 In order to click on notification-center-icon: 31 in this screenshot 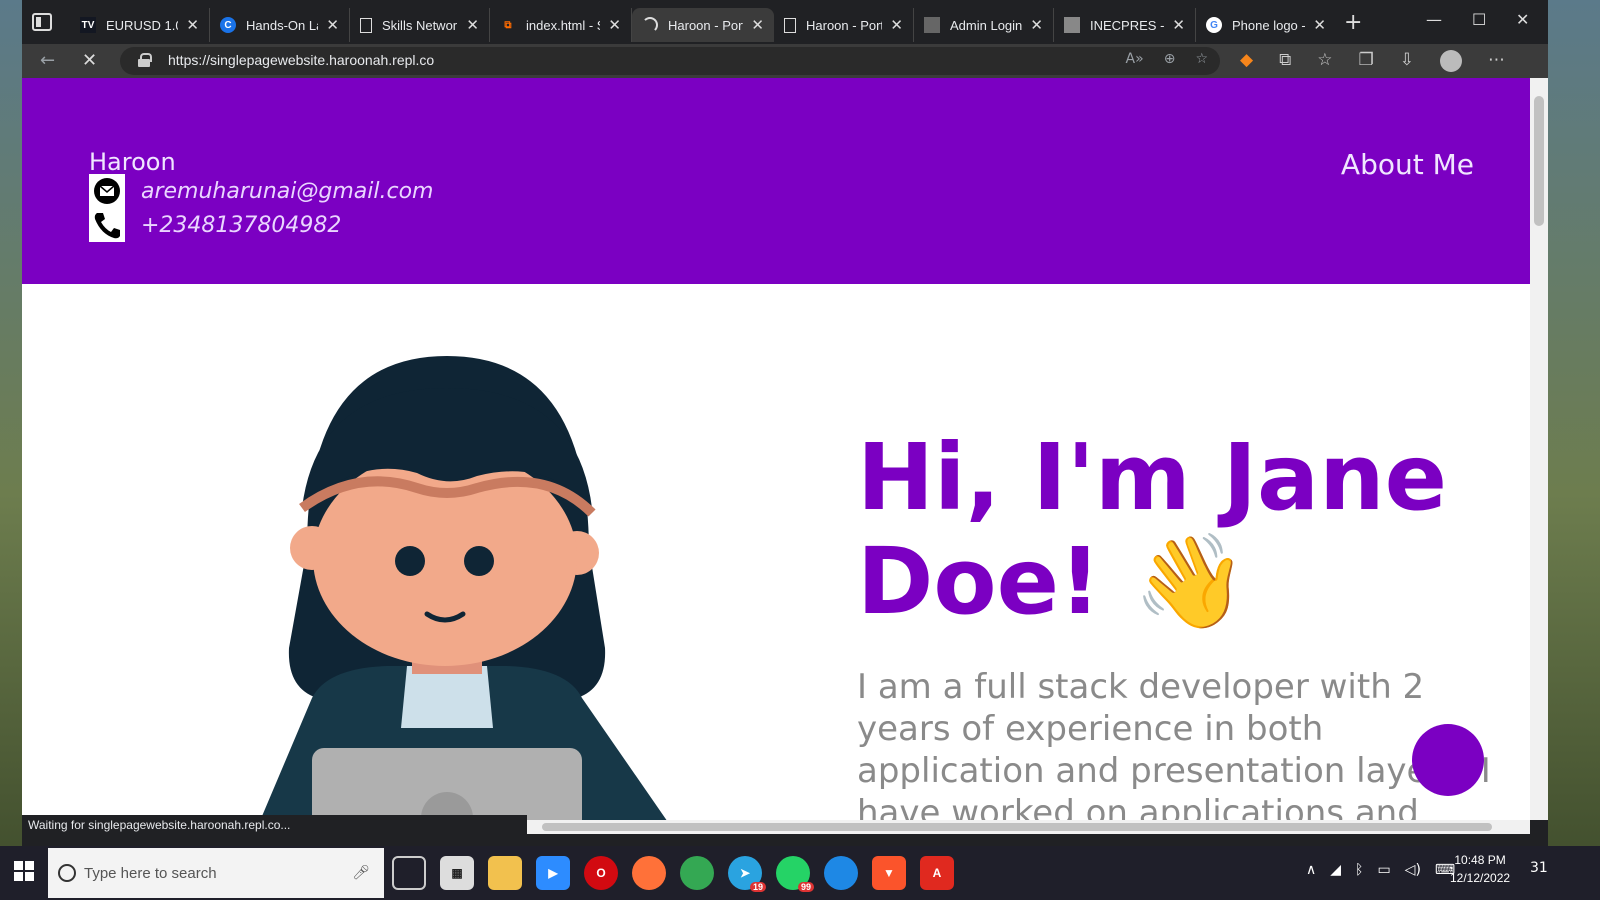, I will do `click(1539, 868)`.